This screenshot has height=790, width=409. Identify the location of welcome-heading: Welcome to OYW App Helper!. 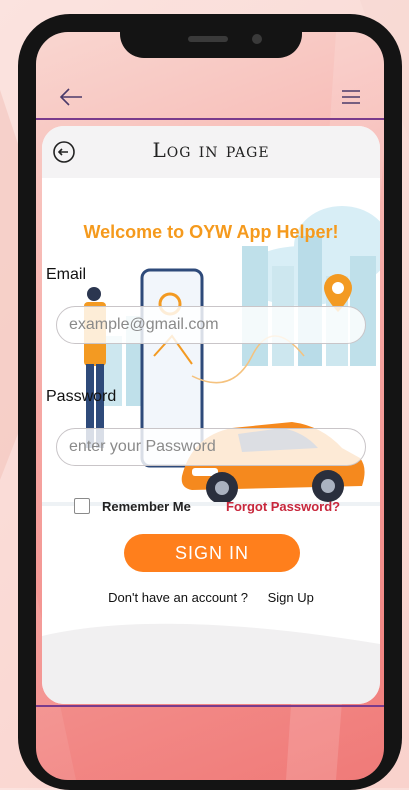
(211, 232).